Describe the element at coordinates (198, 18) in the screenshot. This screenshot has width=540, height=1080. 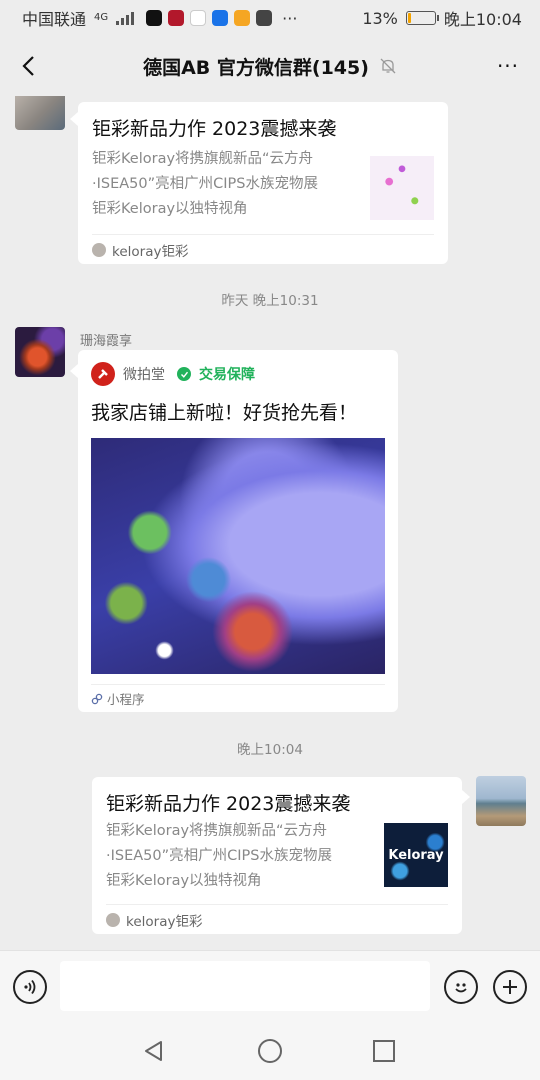
I see `map-icon` at that location.